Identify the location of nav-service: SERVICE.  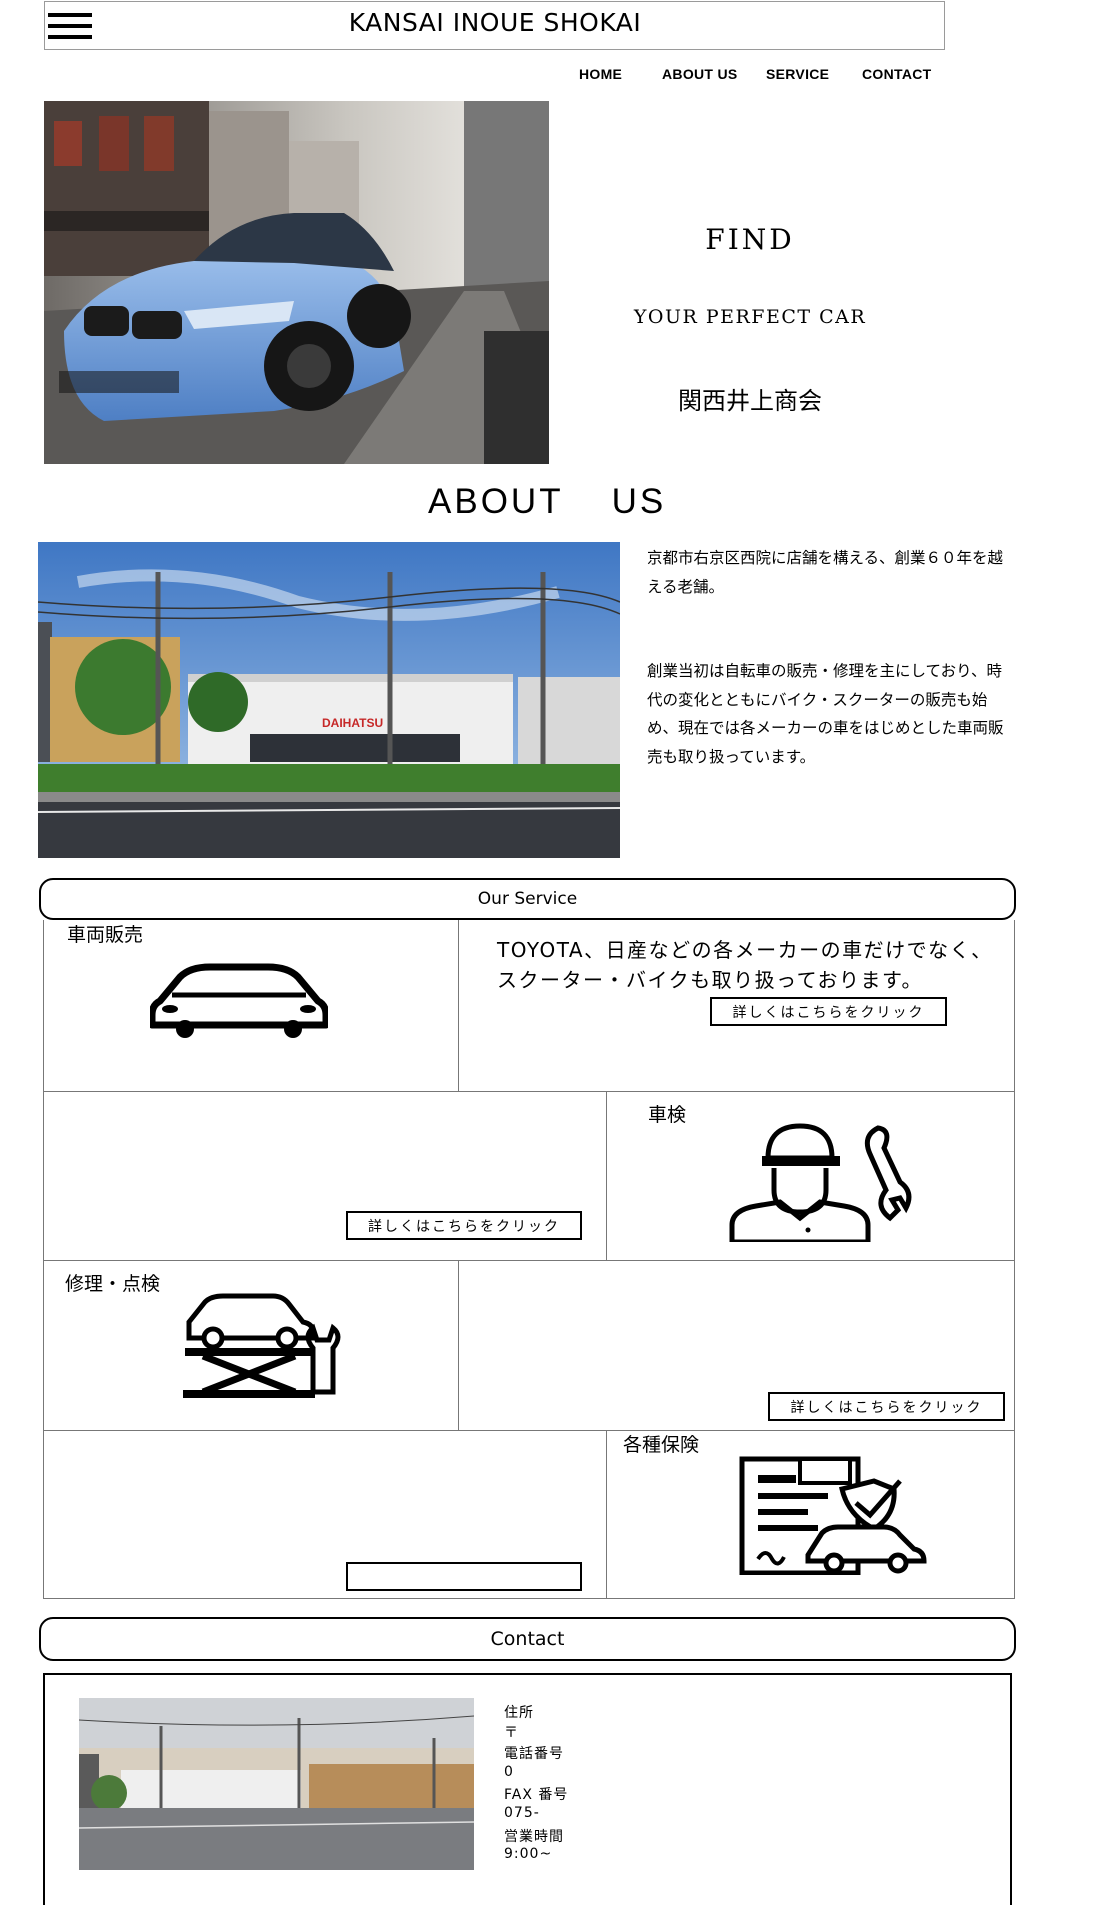
(797, 74).